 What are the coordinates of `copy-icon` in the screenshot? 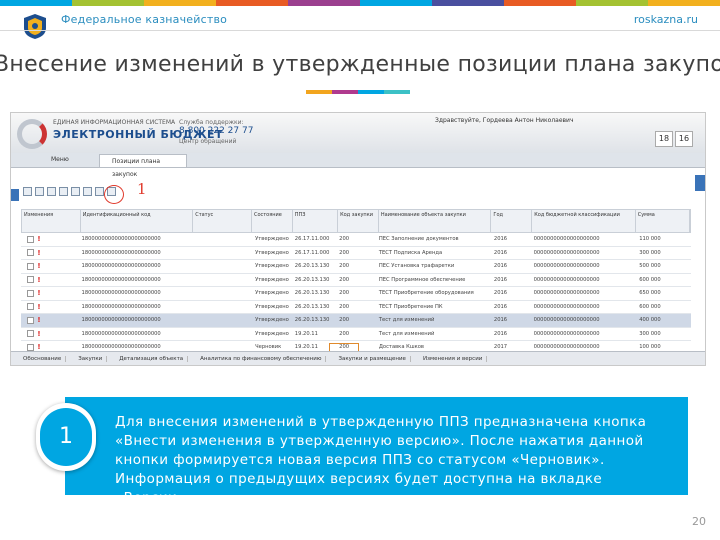 It's located at (51, 191).